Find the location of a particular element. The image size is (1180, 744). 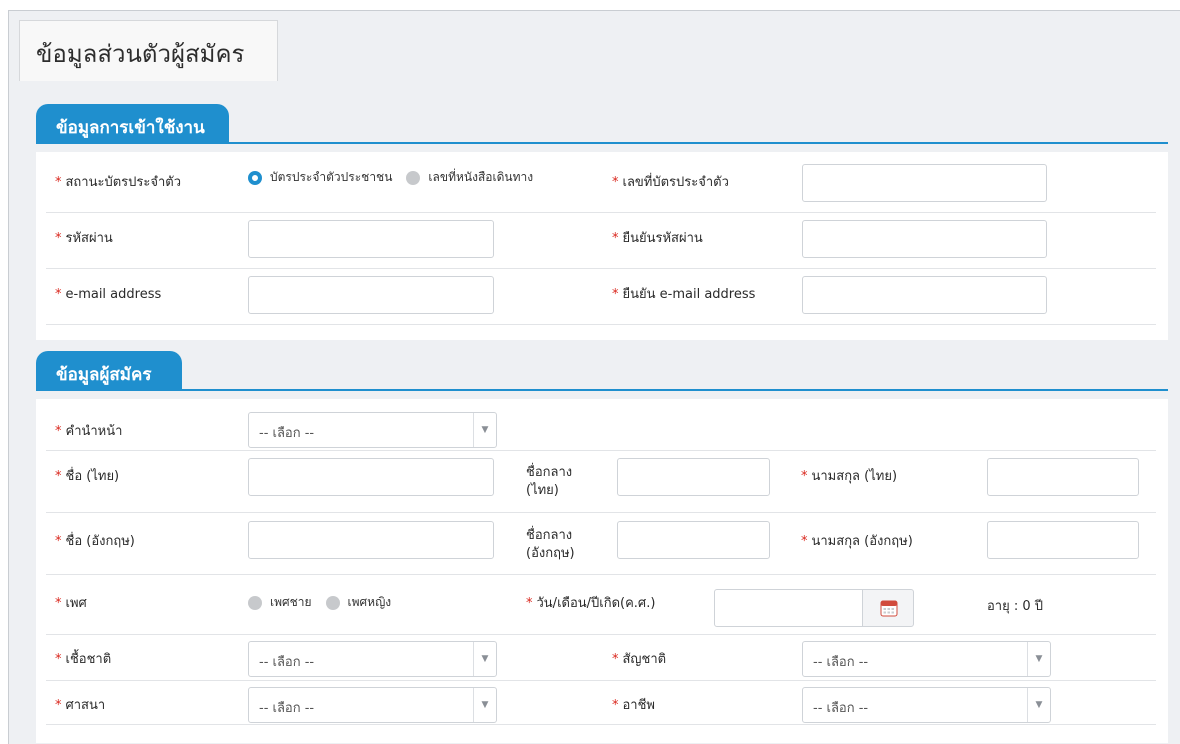

password-input is located at coordinates (371, 239).